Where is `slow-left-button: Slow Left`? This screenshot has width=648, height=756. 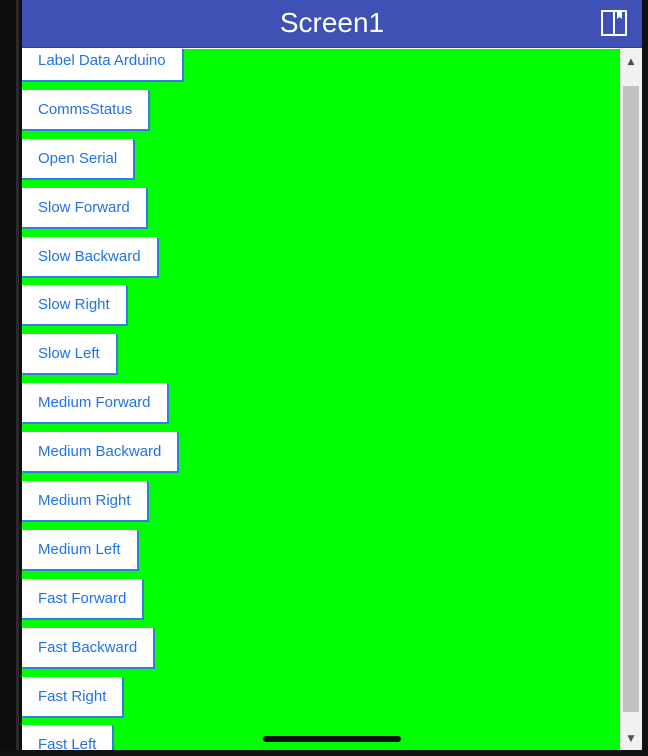 slow-left-button: Slow Left is located at coordinates (69, 354).